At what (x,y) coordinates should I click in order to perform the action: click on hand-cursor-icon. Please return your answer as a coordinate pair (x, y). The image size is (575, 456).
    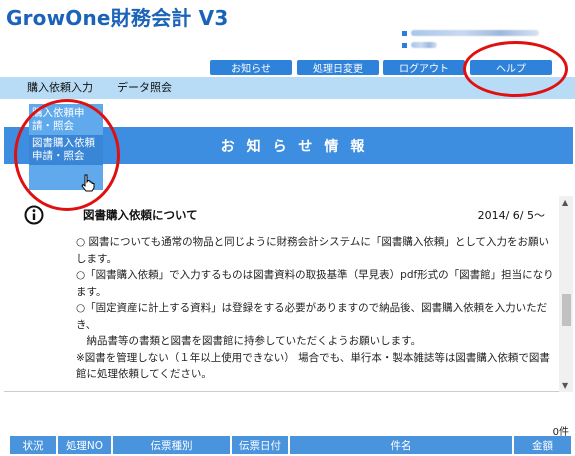
    Looking at the image, I should click on (88, 183).